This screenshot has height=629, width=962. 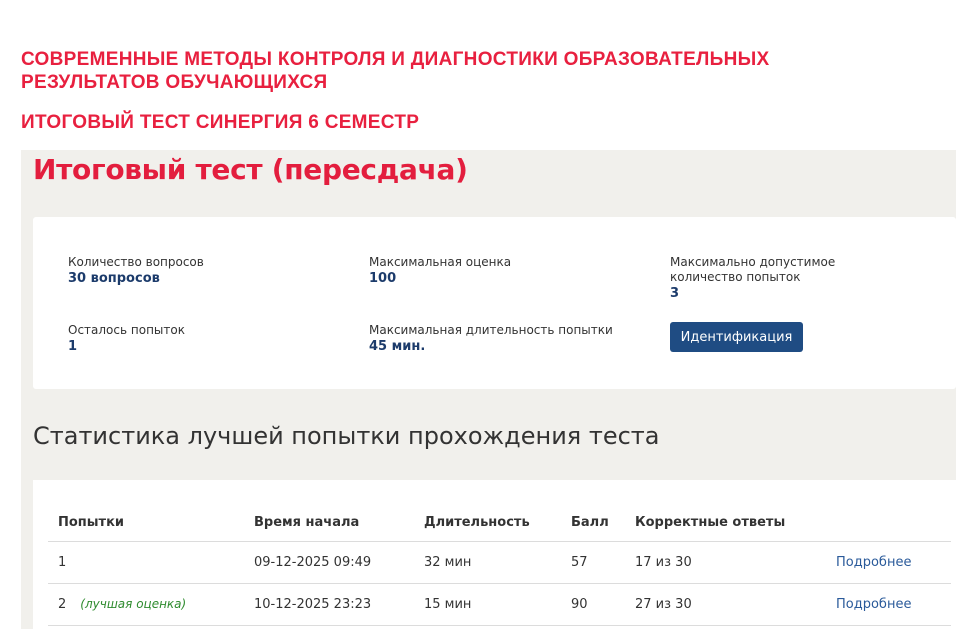 I want to click on max-duration-value: 45 мин., so click(x=397, y=346).